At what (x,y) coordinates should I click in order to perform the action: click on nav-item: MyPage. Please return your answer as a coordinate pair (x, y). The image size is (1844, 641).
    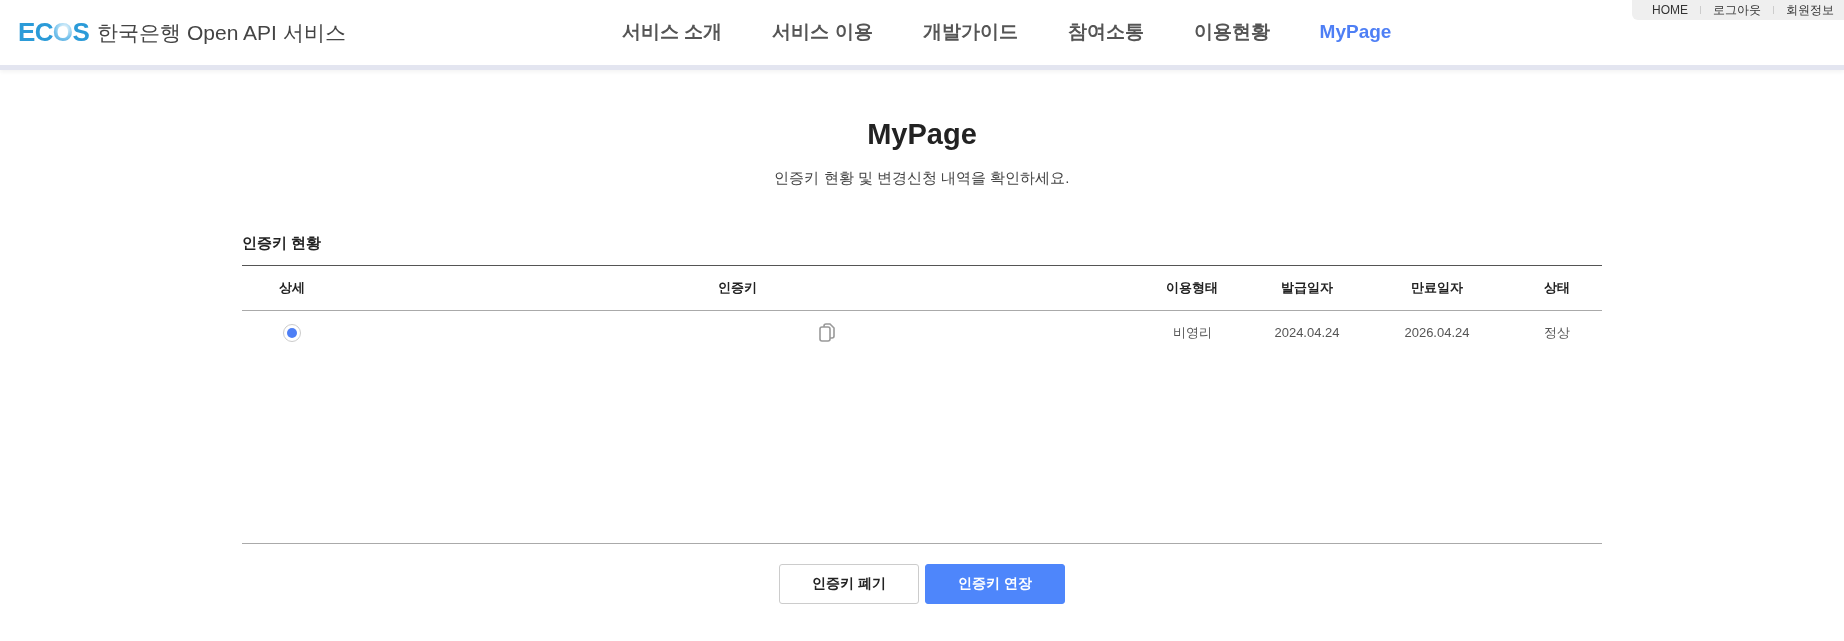
    Looking at the image, I should click on (1355, 32).